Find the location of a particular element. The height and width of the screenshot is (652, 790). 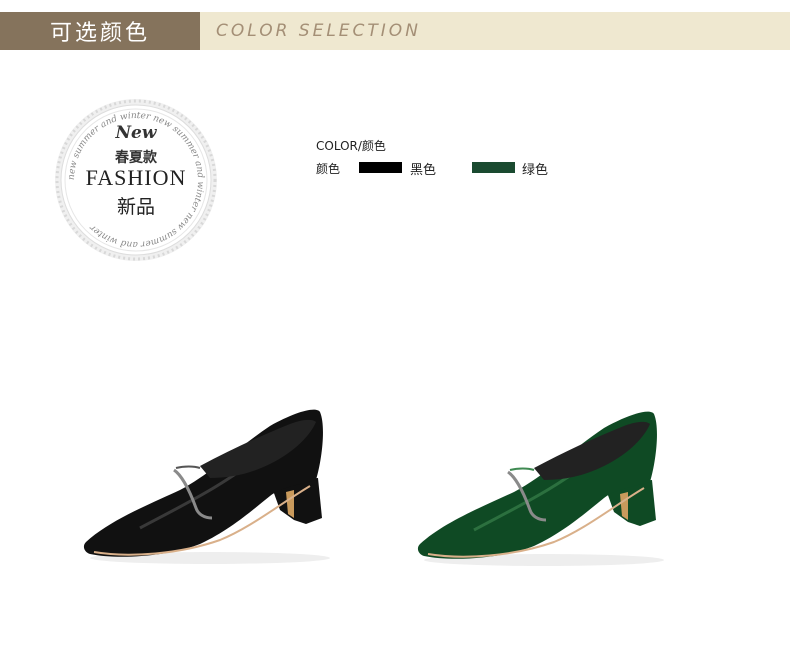

color-spec-label: 颜色 is located at coordinates (328, 169).